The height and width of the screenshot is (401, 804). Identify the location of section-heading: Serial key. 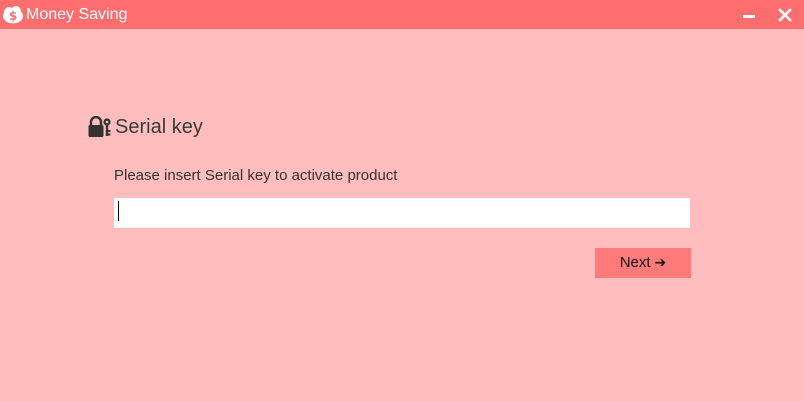
(145, 127).